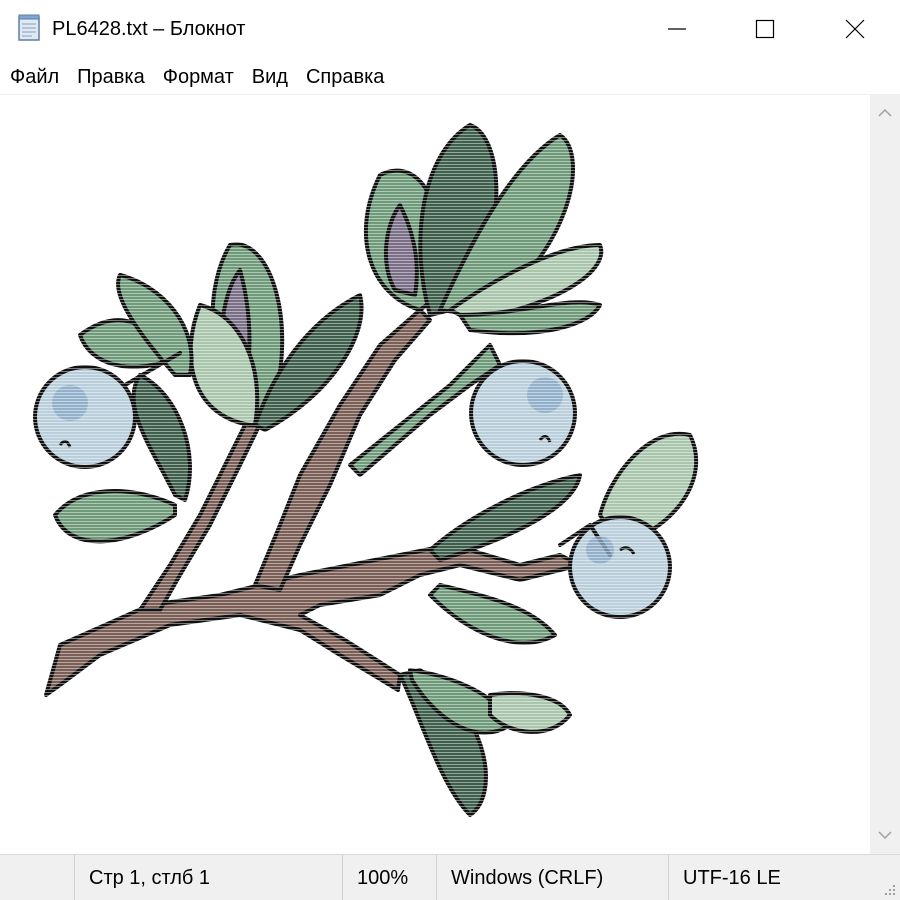 The height and width of the screenshot is (900, 900). I want to click on resize-grip-icon, so click(889, 889).